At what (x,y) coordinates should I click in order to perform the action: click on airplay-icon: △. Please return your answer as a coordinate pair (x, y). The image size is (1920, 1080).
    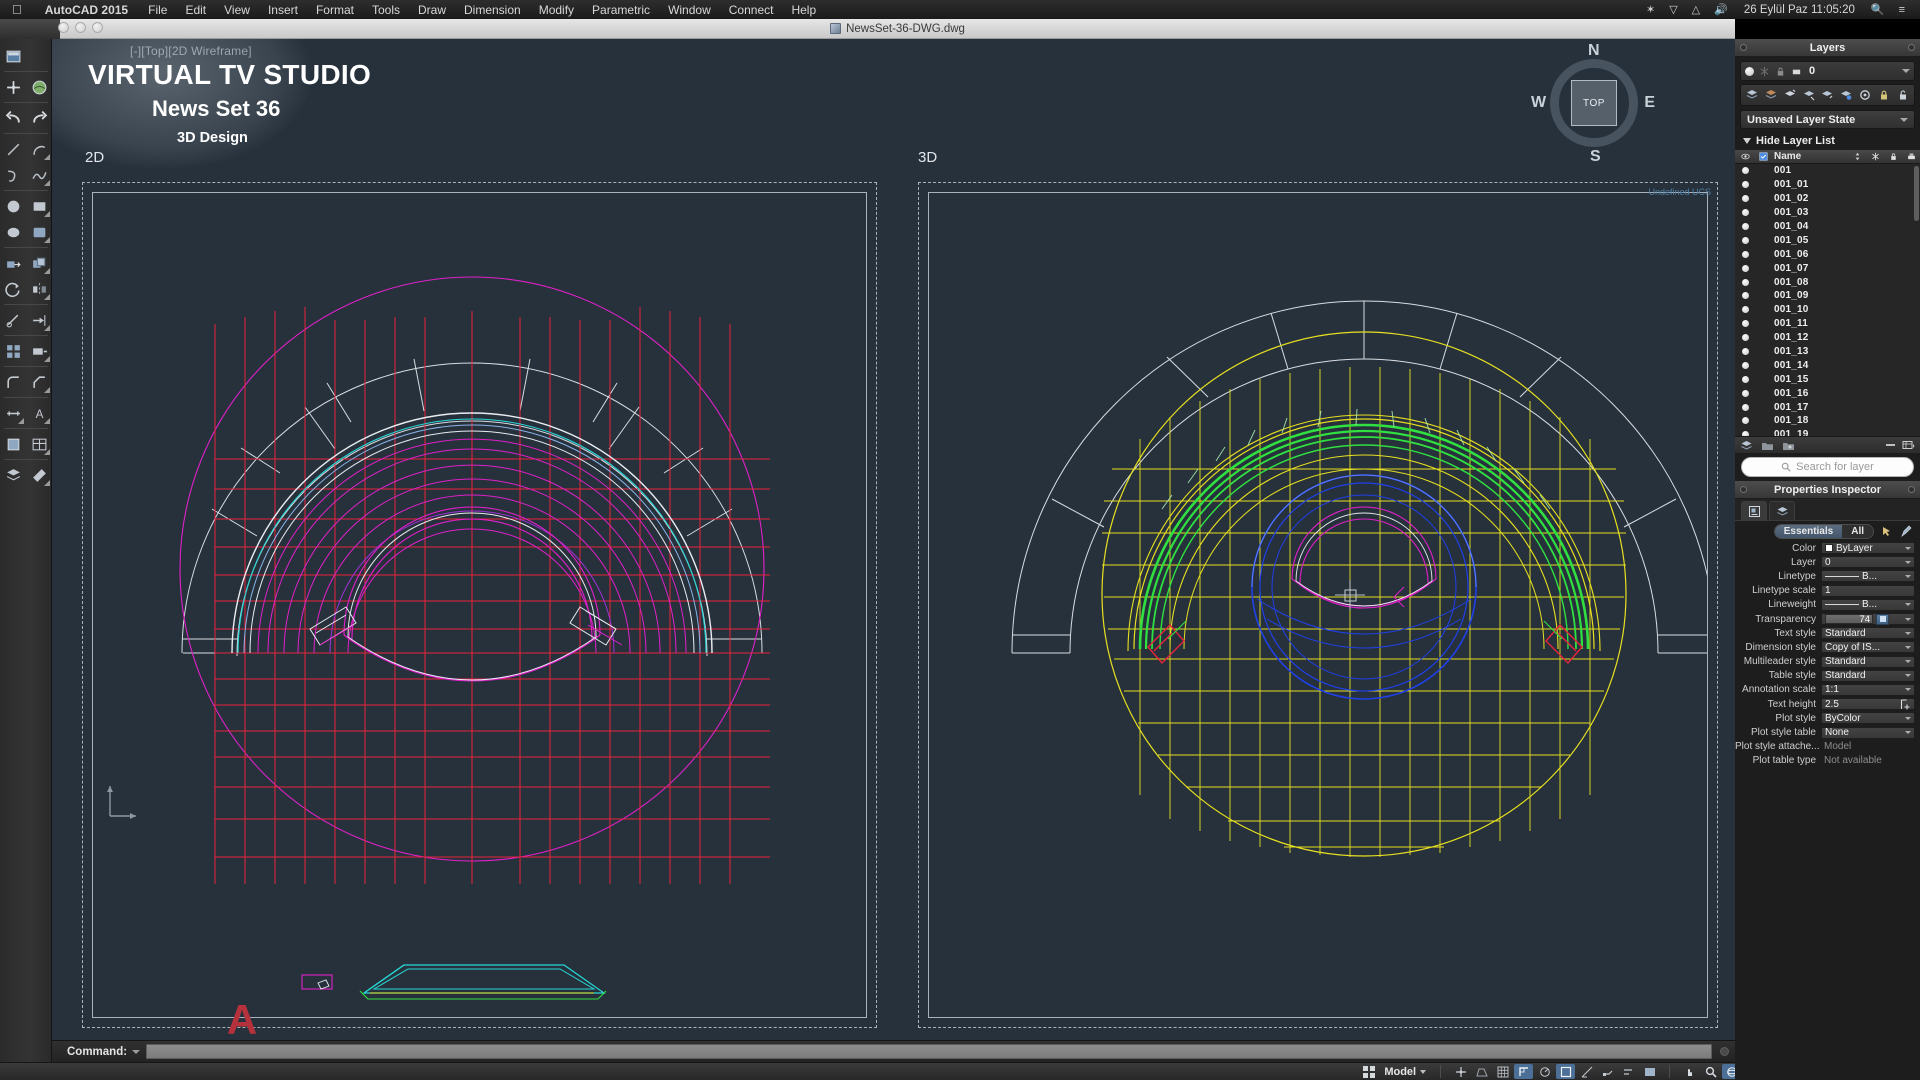
    Looking at the image, I should click on (1696, 9).